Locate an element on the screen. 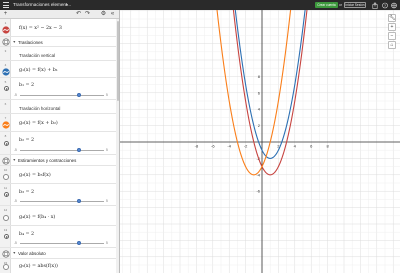  folder-label: Estiramientos y contracciones is located at coordinates (47, 160).